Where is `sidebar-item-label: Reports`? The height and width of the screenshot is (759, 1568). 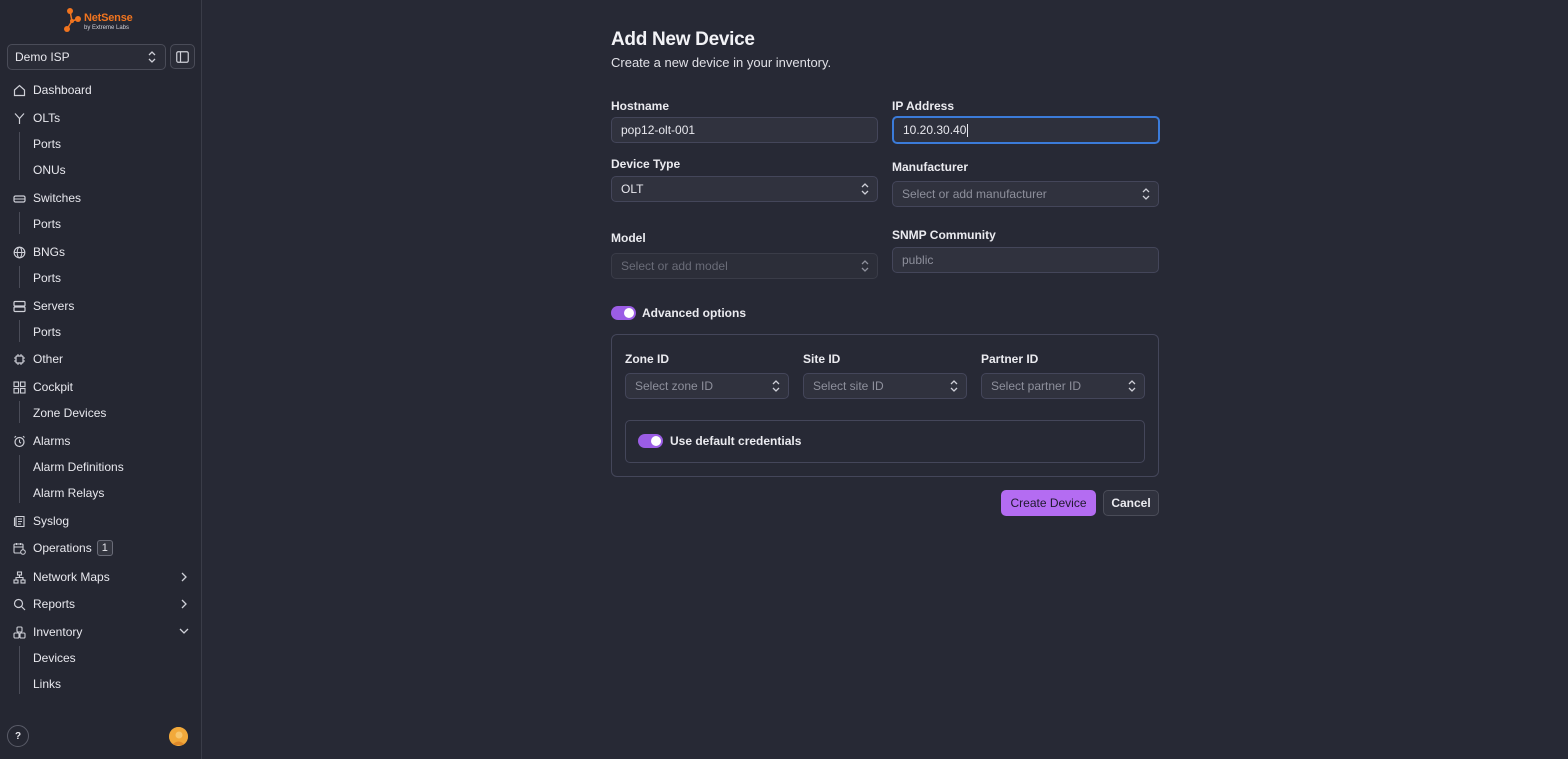 sidebar-item-label: Reports is located at coordinates (54, 604).